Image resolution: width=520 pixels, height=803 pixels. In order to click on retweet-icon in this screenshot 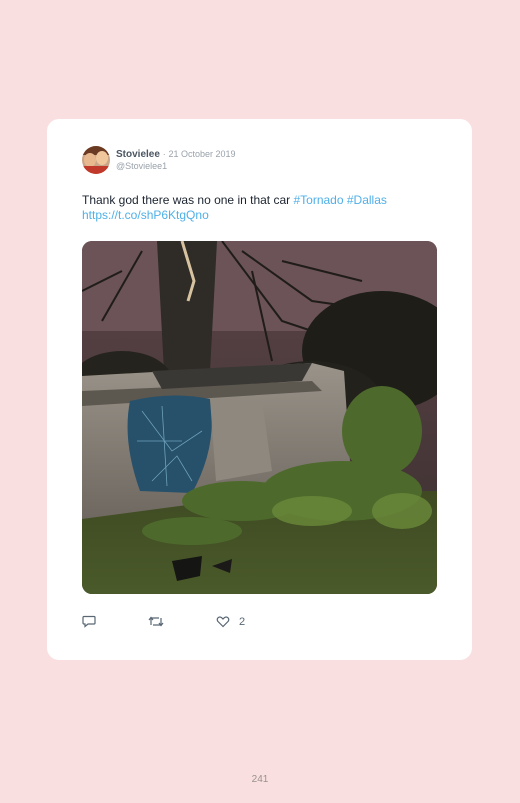, I will do `click(156, 621)`.